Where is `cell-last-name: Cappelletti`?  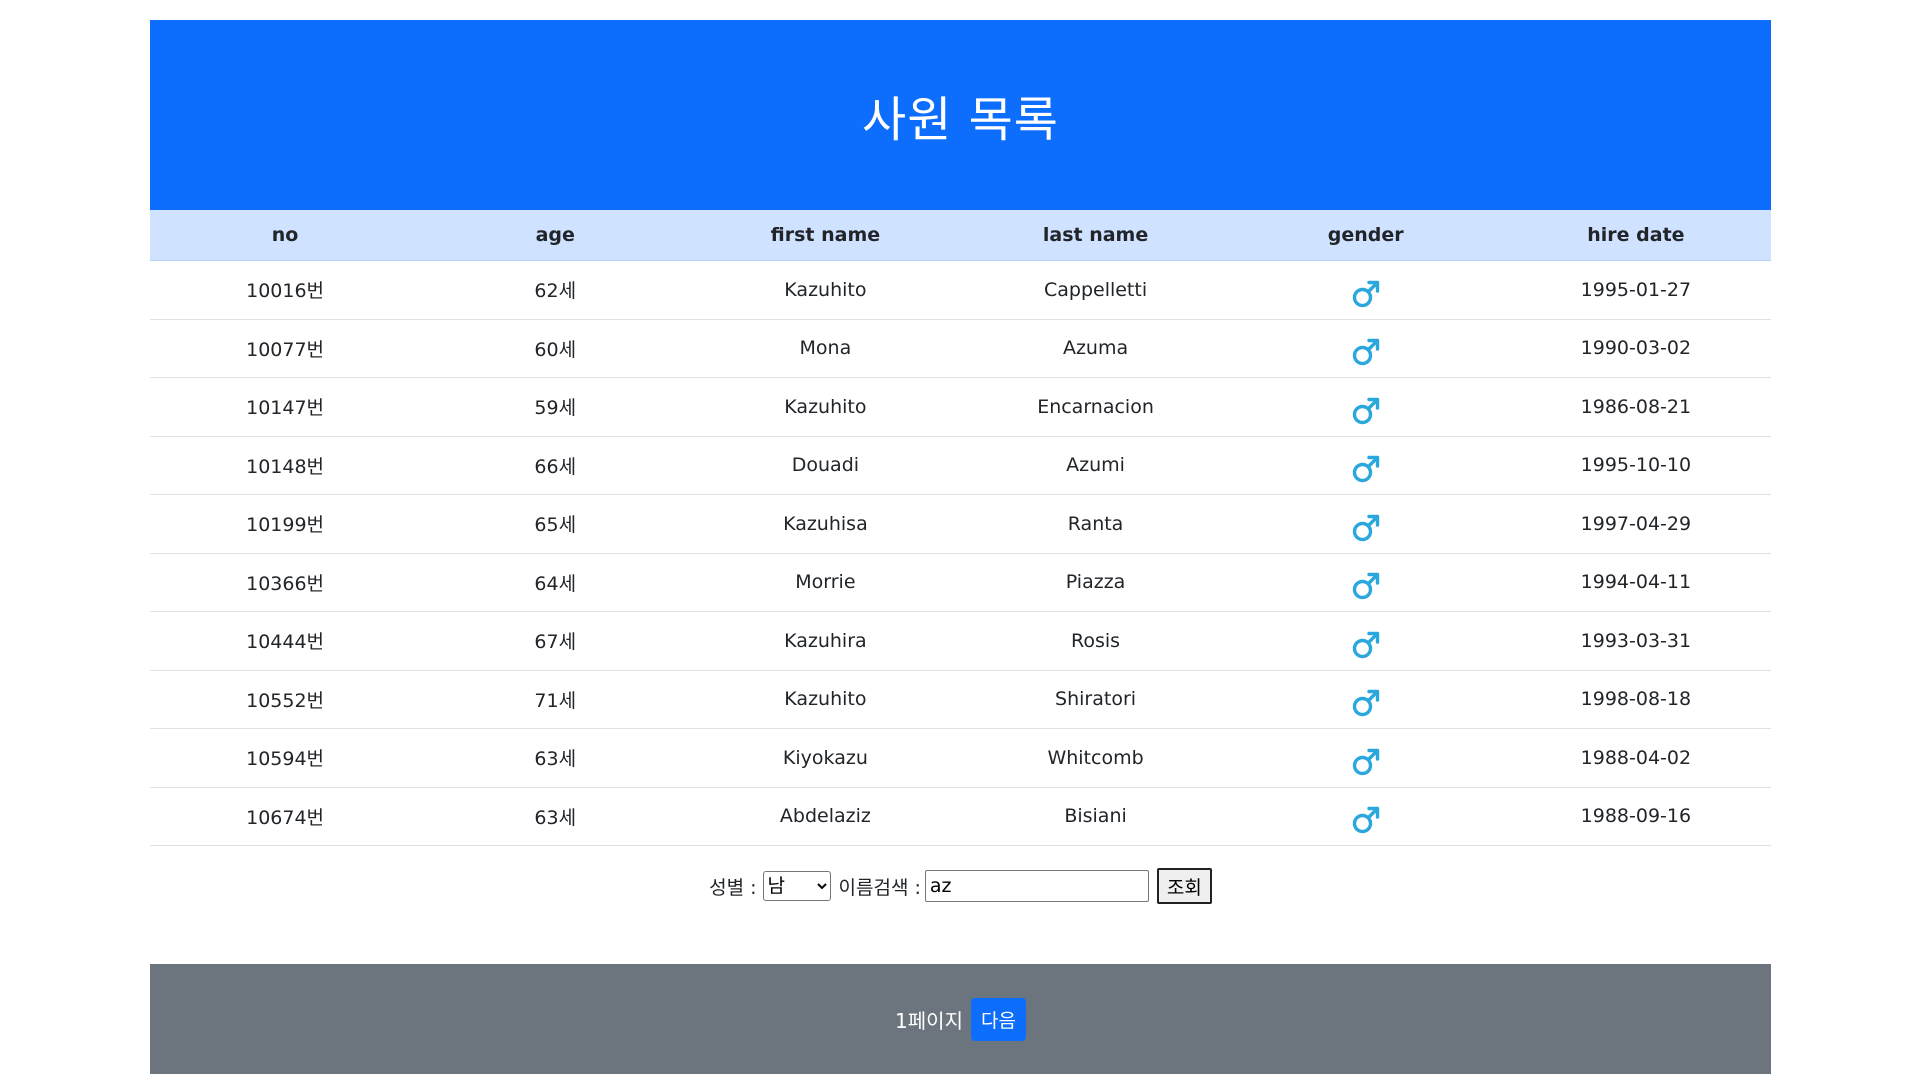 cell-last-name: Cappelletti is located at coordinates (1095, 290).